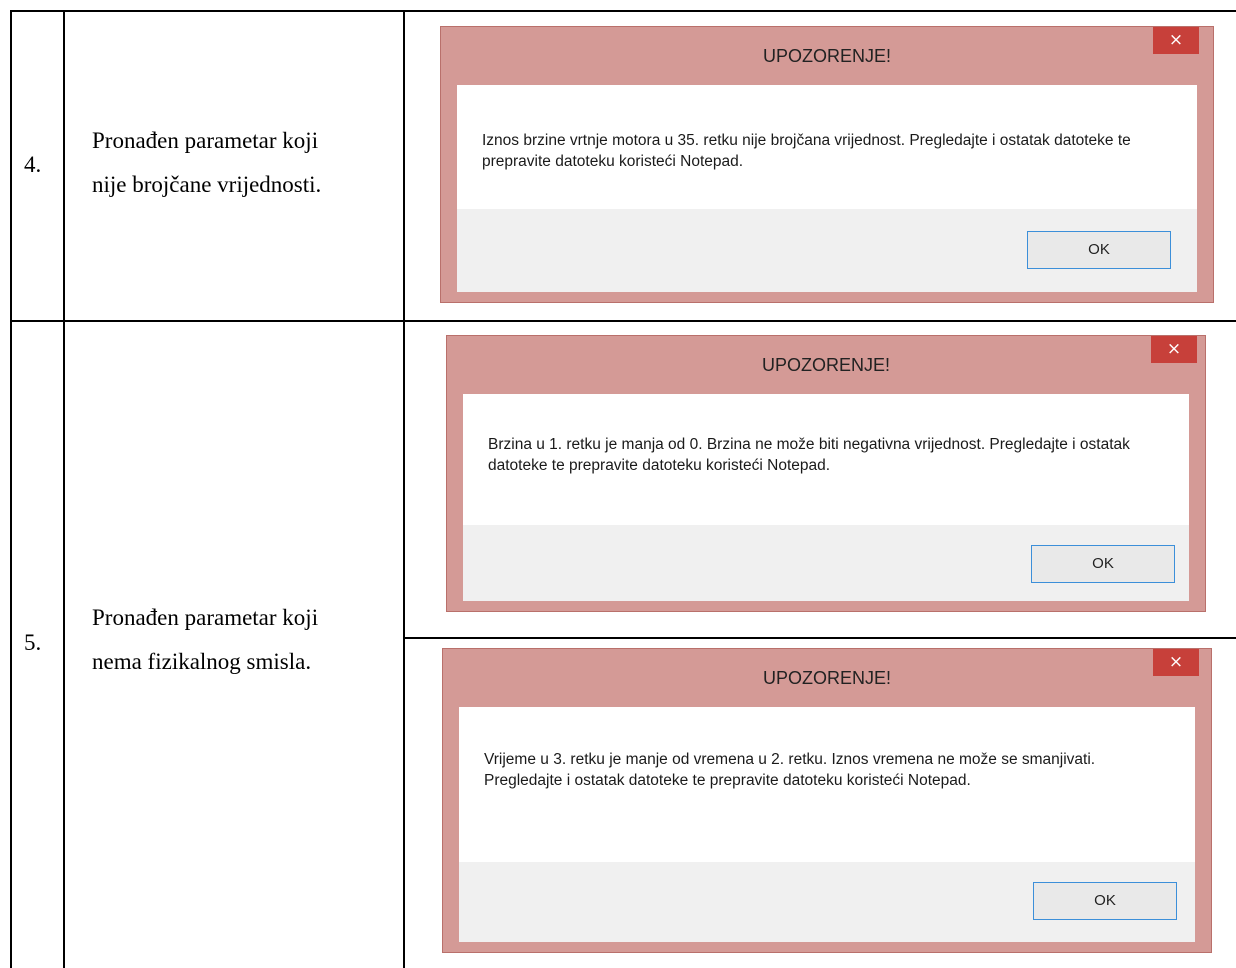  Describe the element at coordinates (623, 321) in the screenshot. I see `row-divider` at that location.